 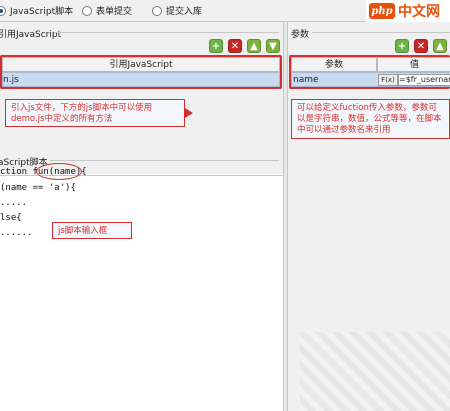 I want to click on watermark-text: 中文网, so click(x=419, y=12).